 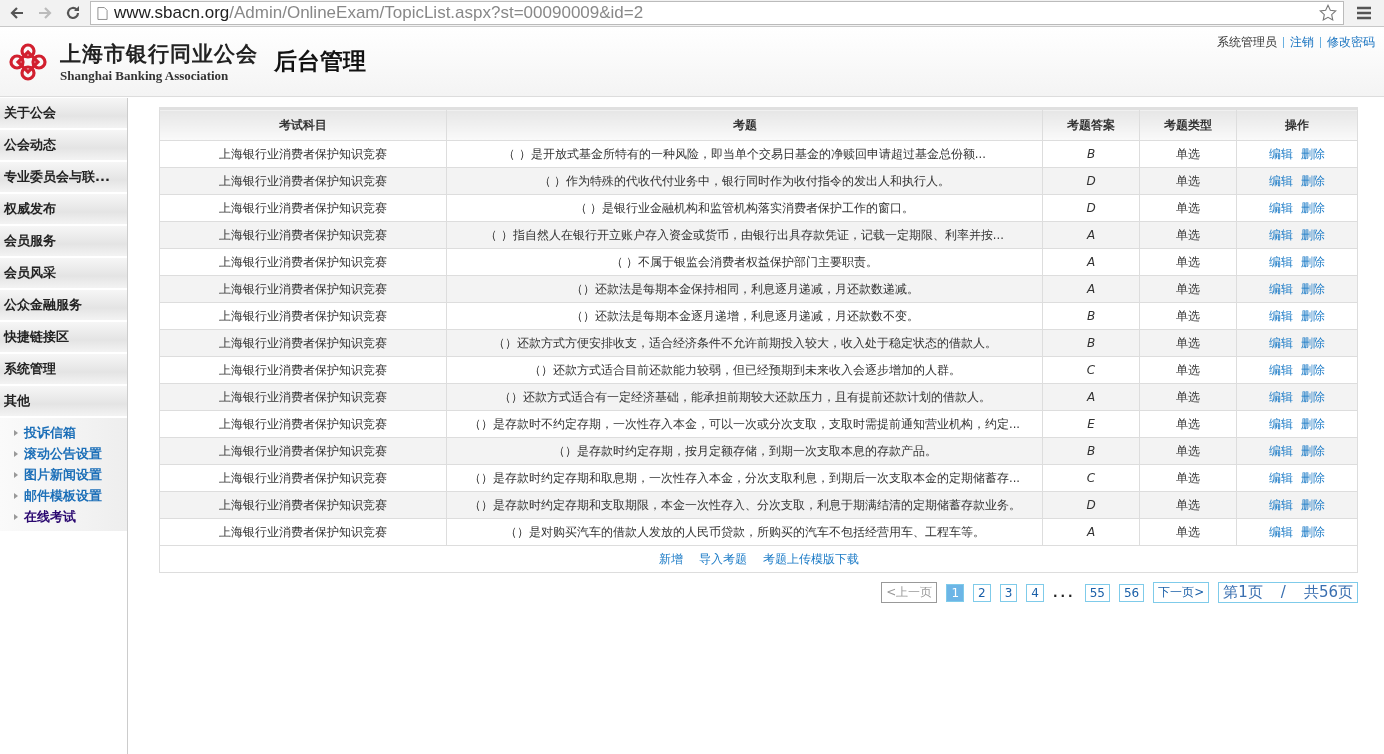 I want to click on submenu-link: 邮件模板设置, so click(x=63, y=495).